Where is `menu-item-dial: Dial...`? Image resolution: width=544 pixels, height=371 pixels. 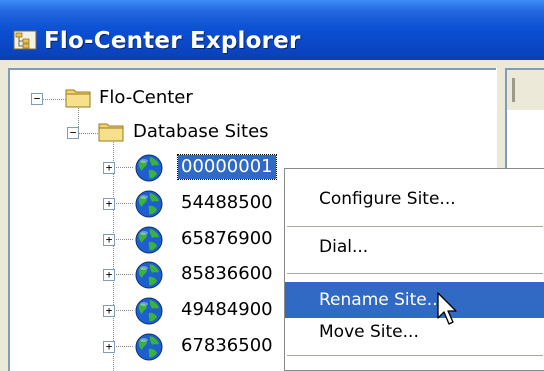
menu-item-dial: Dial... is located at coordinates (414, 247).